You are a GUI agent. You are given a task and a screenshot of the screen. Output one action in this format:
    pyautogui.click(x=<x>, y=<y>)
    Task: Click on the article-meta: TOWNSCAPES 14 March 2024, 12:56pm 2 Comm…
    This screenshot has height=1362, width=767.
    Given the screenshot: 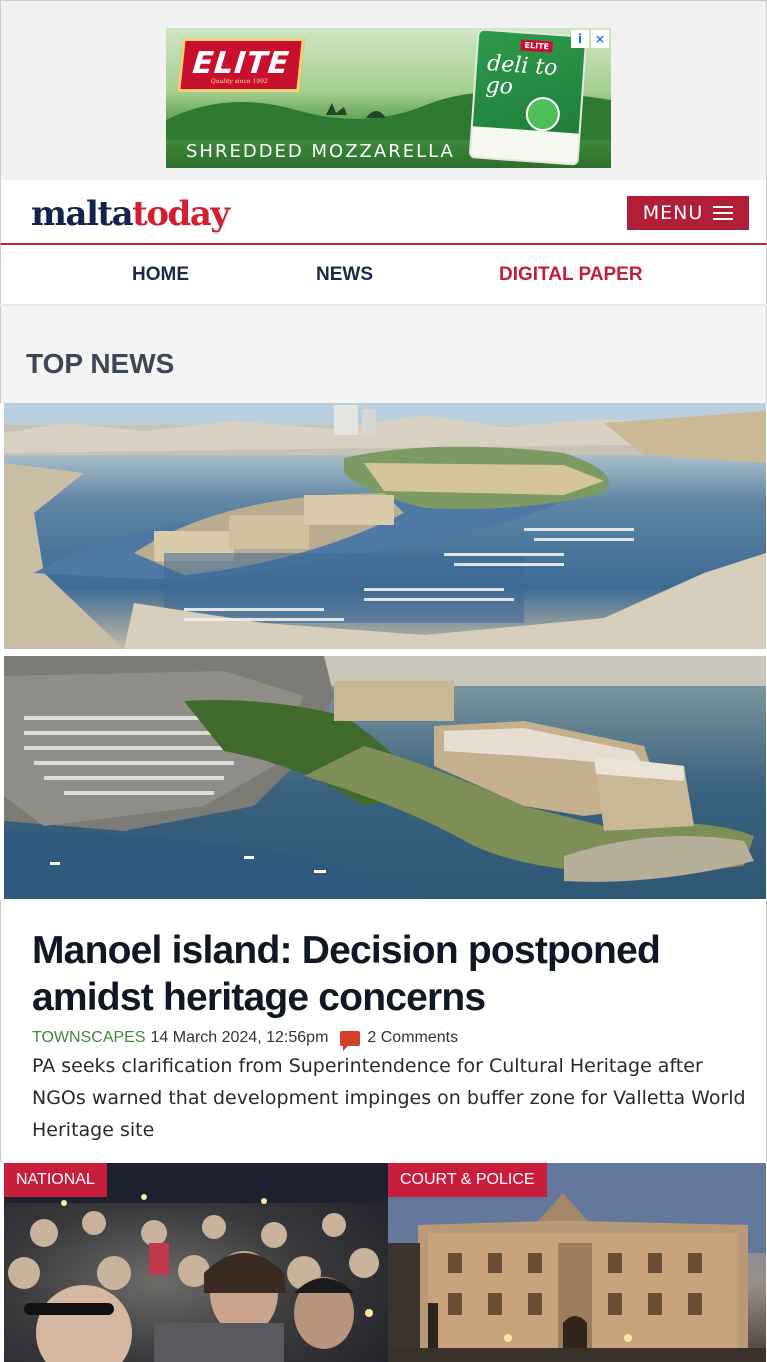 What is the action you would take?
    pyautogui.click(x=245, y=1040)
    